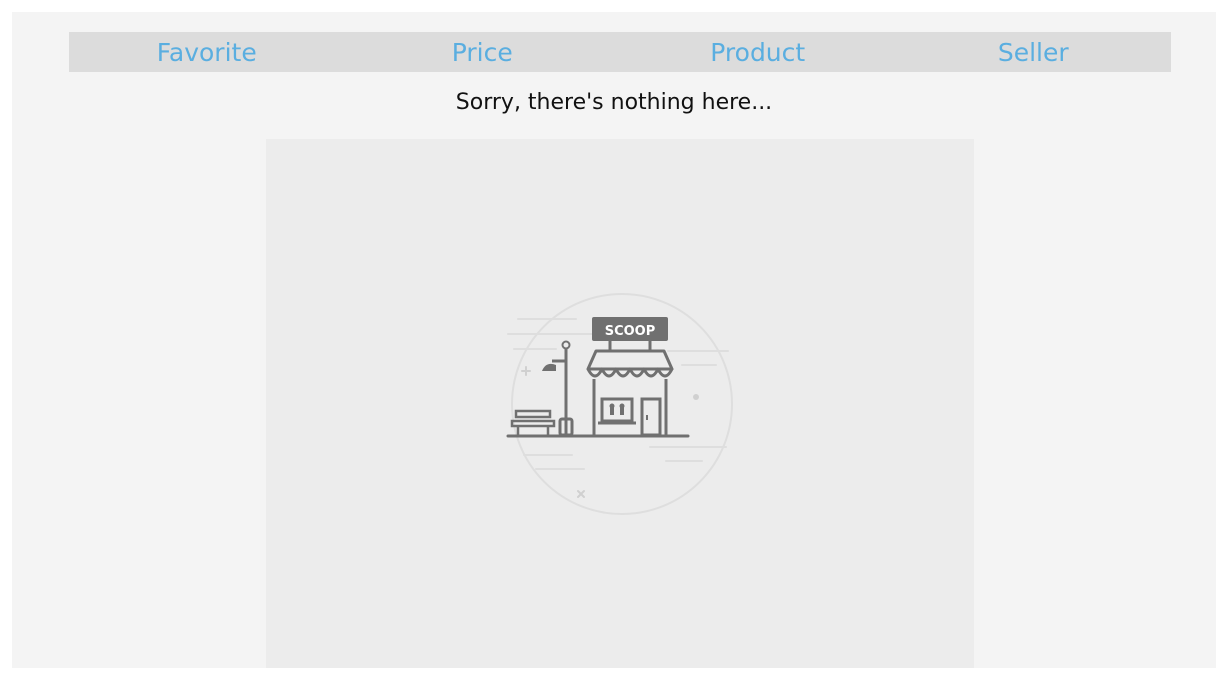 This screenshot has width=1216, height=683. I want to click on sort-tab-bar: Favorite Price Product Seller, so click(620, 52).